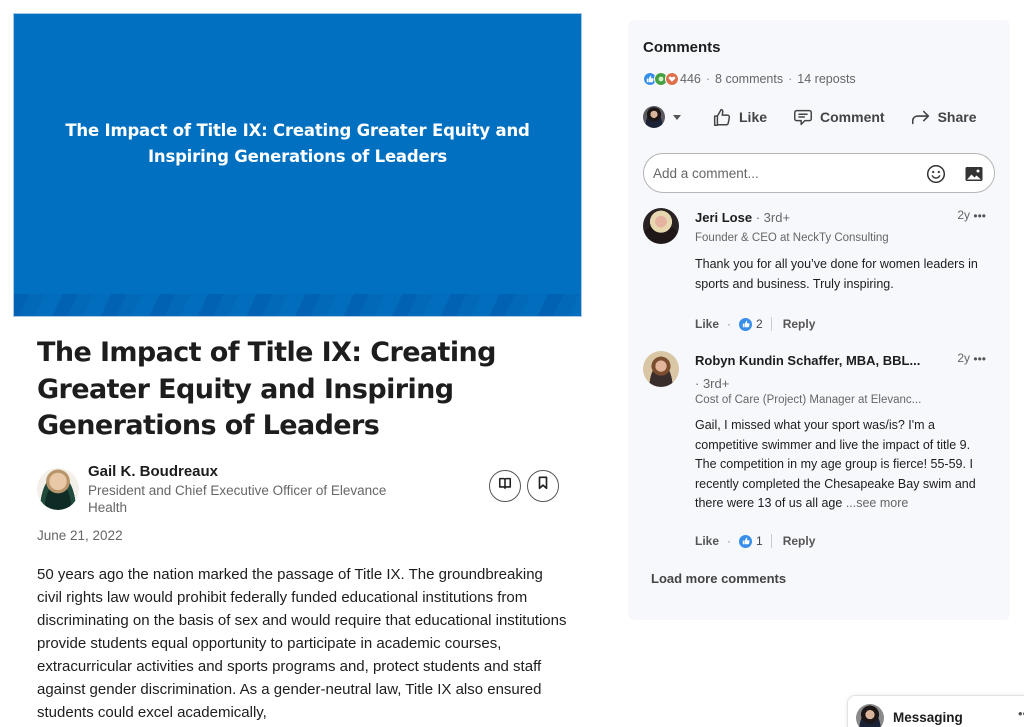  What do you see at coordinates (654, 117) in the screenshot?
I see `actor-avatar` at bounding box center [654, 117].